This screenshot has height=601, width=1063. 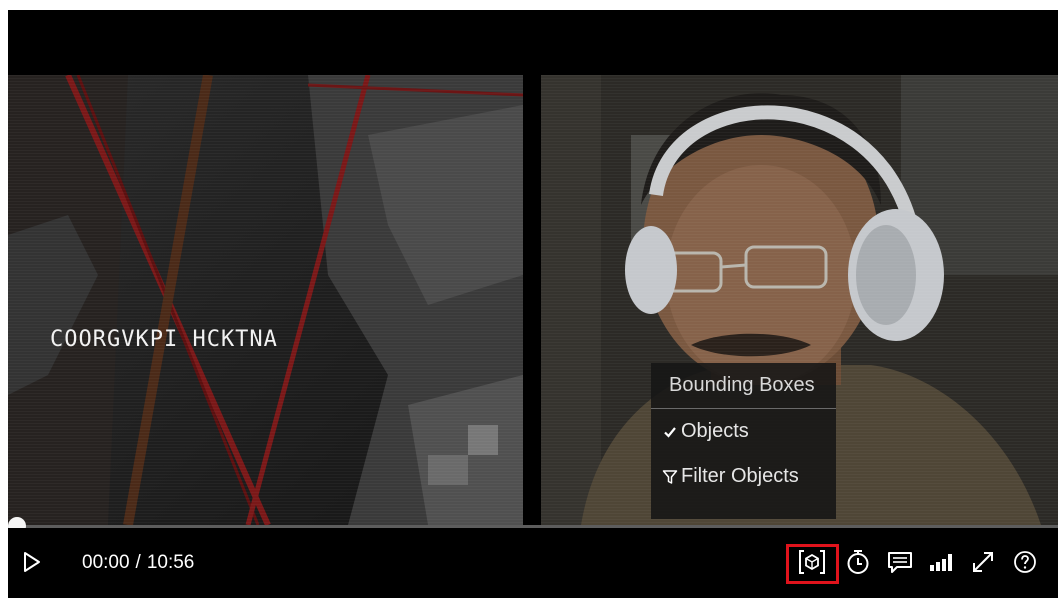 I want to click on filter-icon, so click(x=670, y=477).